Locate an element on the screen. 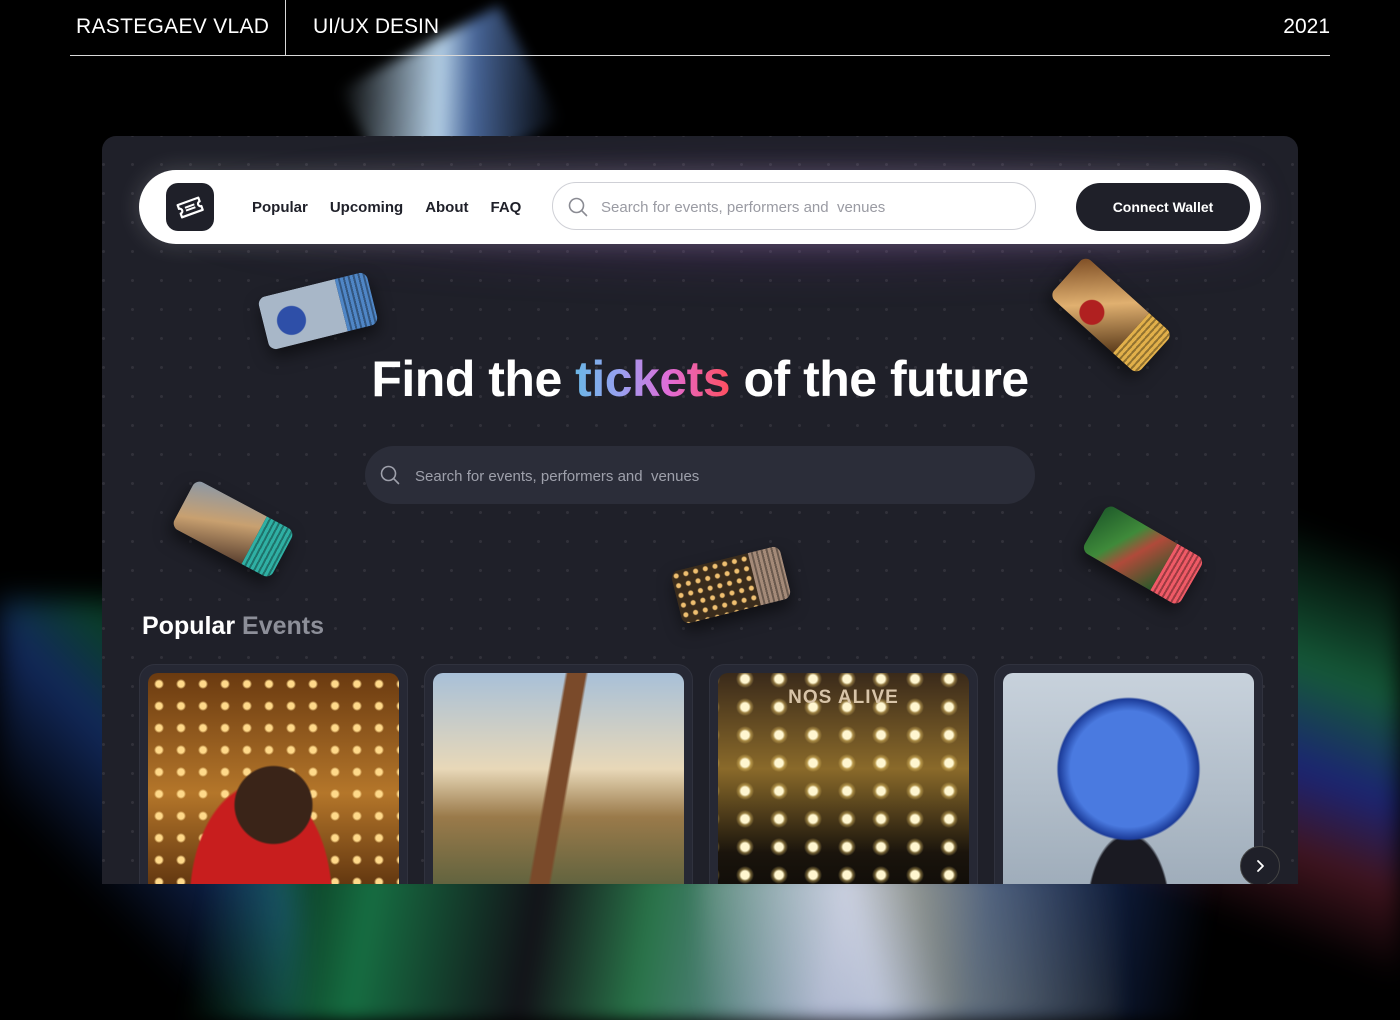 The width and height of the screenshot is (1400, 1020). hero-title-highlight: tickets is located at coordinates (653, 379).